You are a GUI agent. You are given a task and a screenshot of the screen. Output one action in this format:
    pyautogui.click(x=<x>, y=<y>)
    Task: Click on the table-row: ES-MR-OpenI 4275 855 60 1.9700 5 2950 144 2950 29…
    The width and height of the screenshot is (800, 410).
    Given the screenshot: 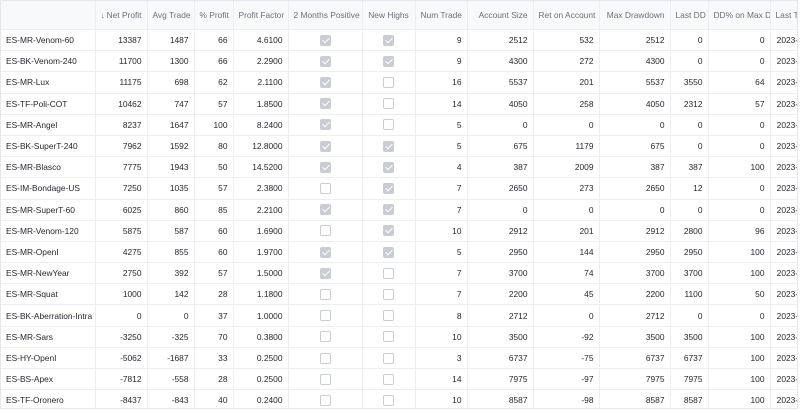 What is the action you would take?
    pyautogui.click(x=399, y=252)
    